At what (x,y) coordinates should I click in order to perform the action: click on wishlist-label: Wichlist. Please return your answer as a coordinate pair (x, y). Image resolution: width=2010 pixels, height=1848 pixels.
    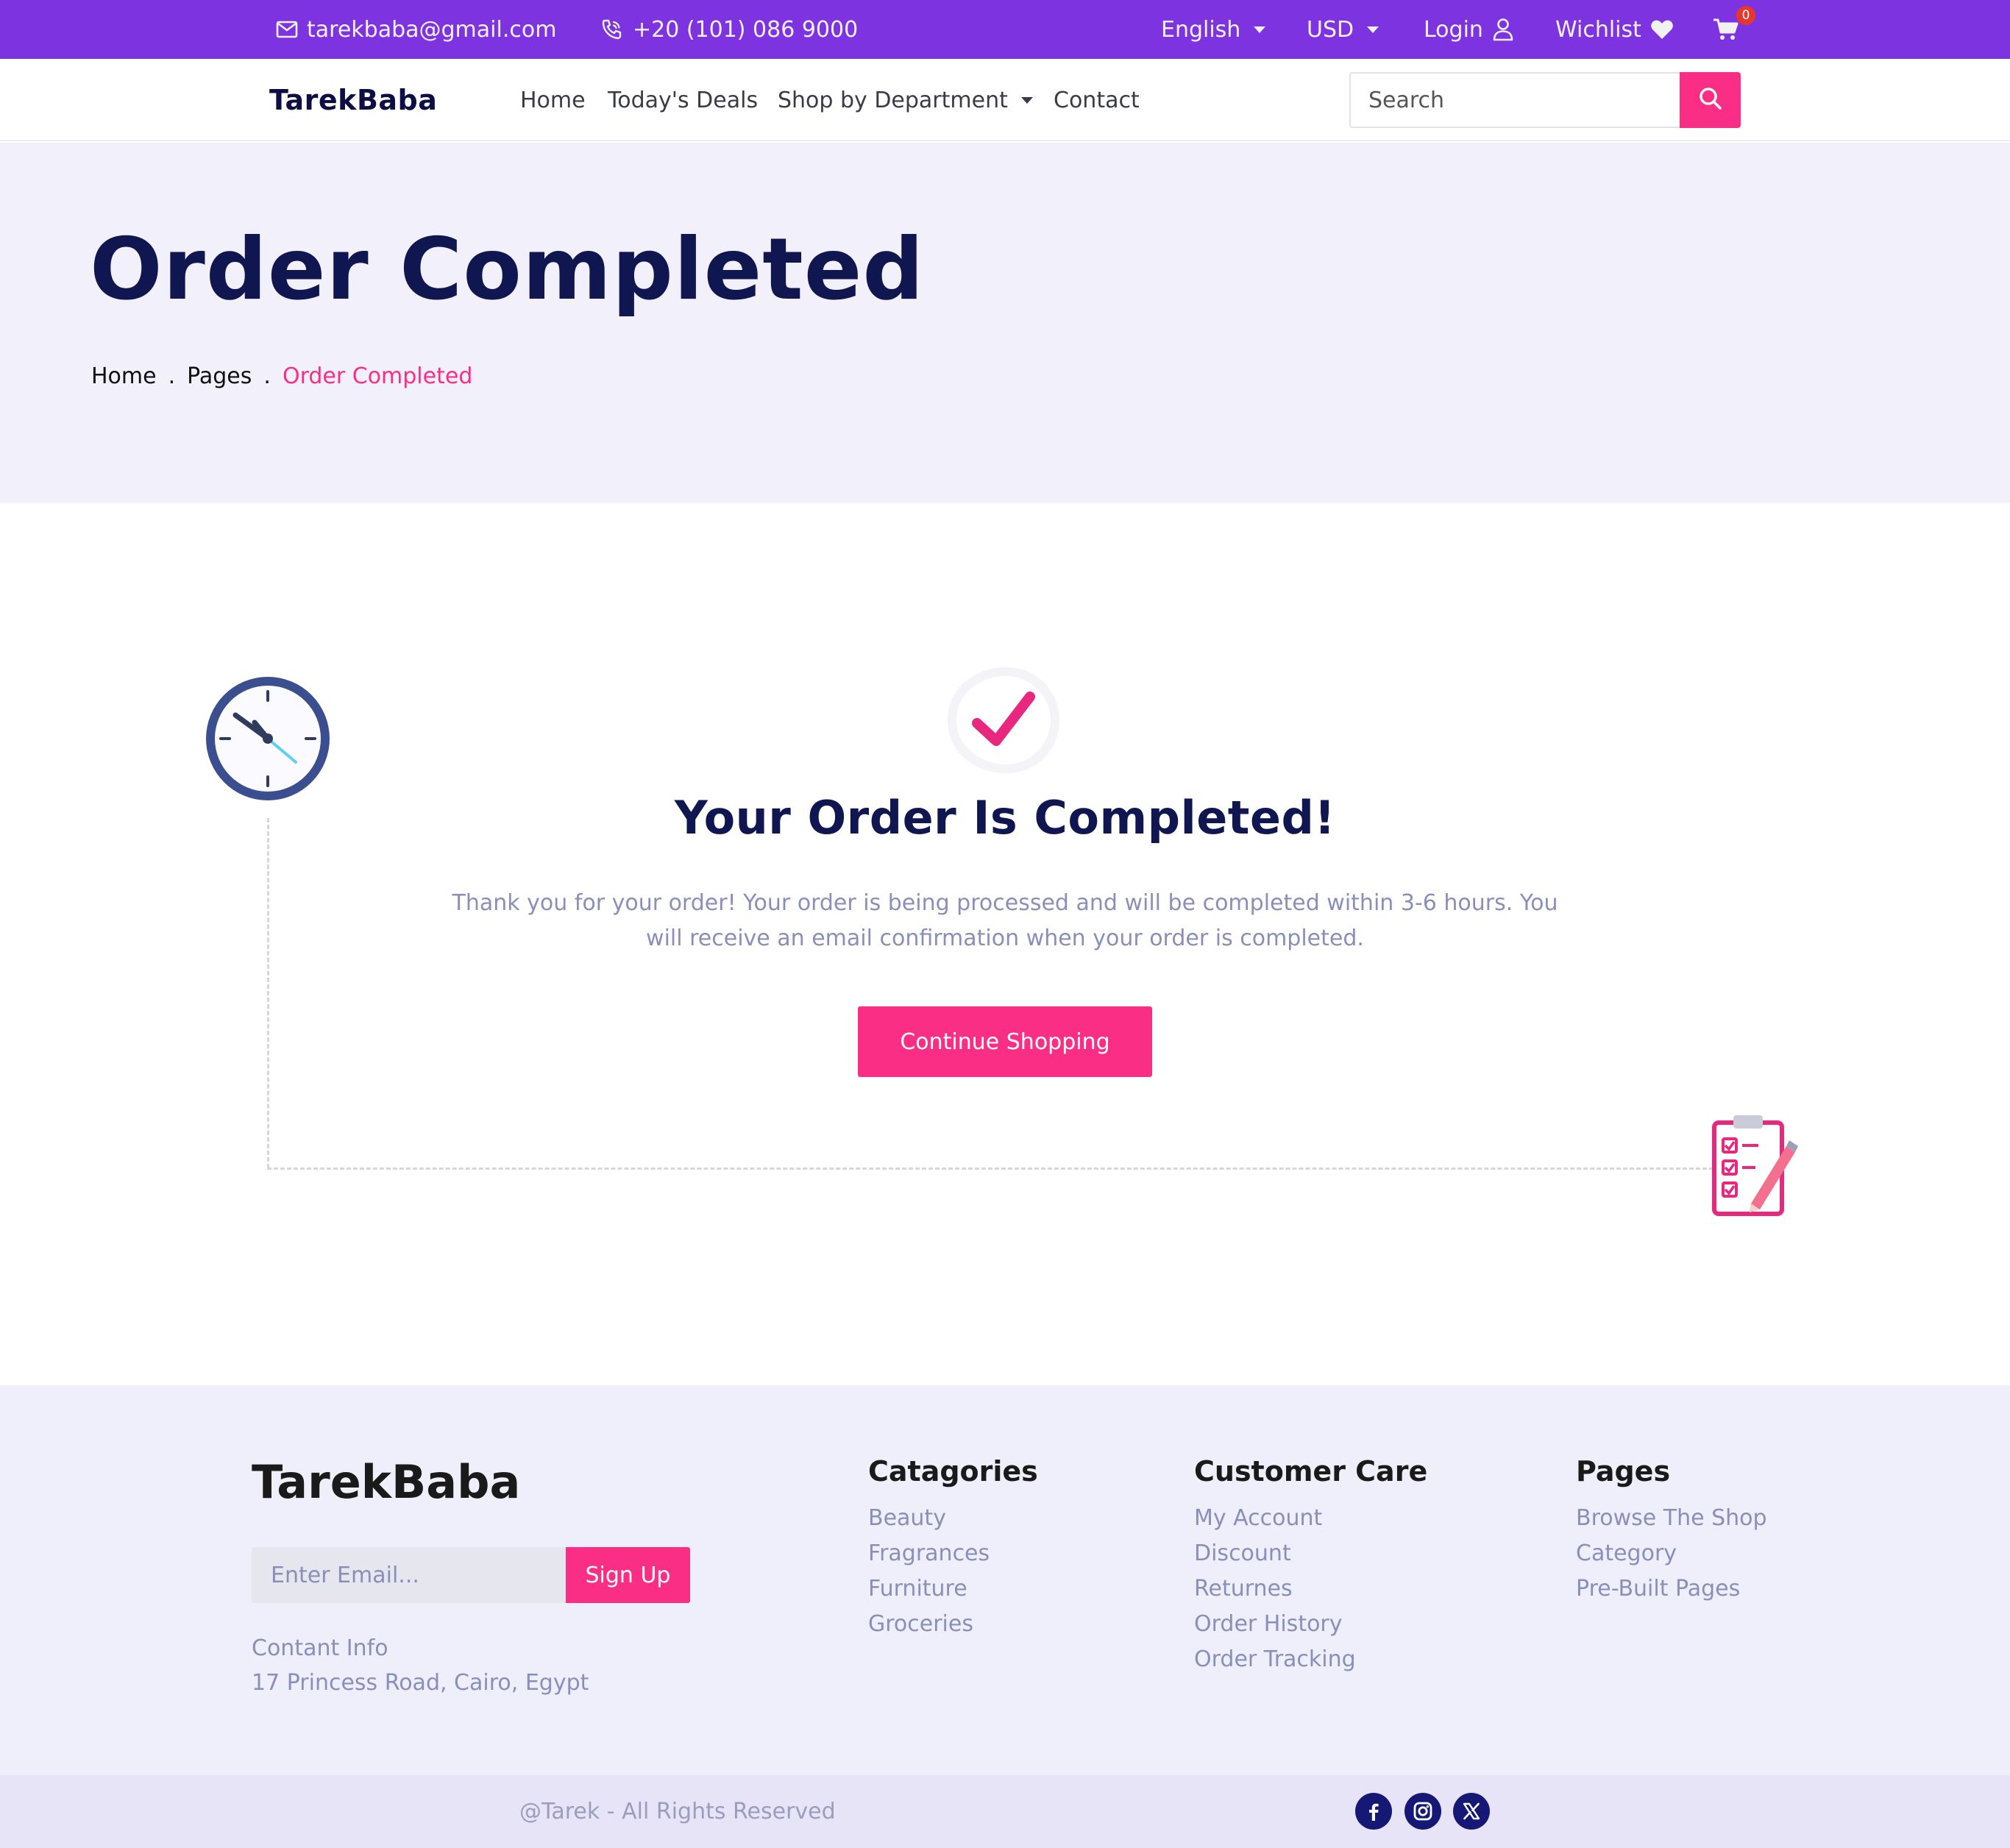
    Looking at the image, I should click on (1598, 29).